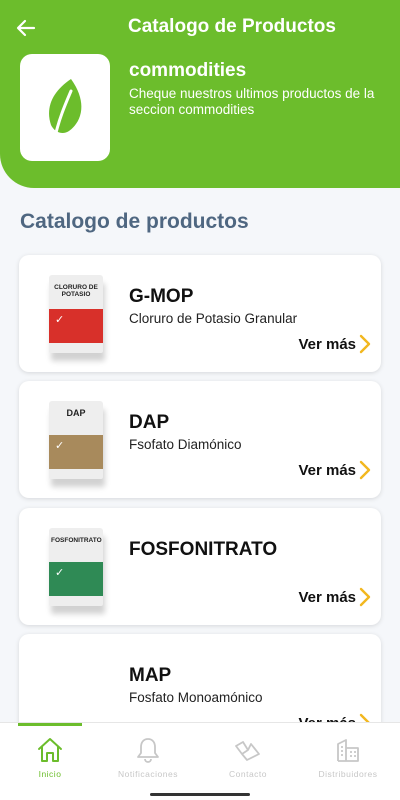  Describe the element at coordinates (348, 774) in the screenshot. I see `nav-label: Distribuidores` at that location.